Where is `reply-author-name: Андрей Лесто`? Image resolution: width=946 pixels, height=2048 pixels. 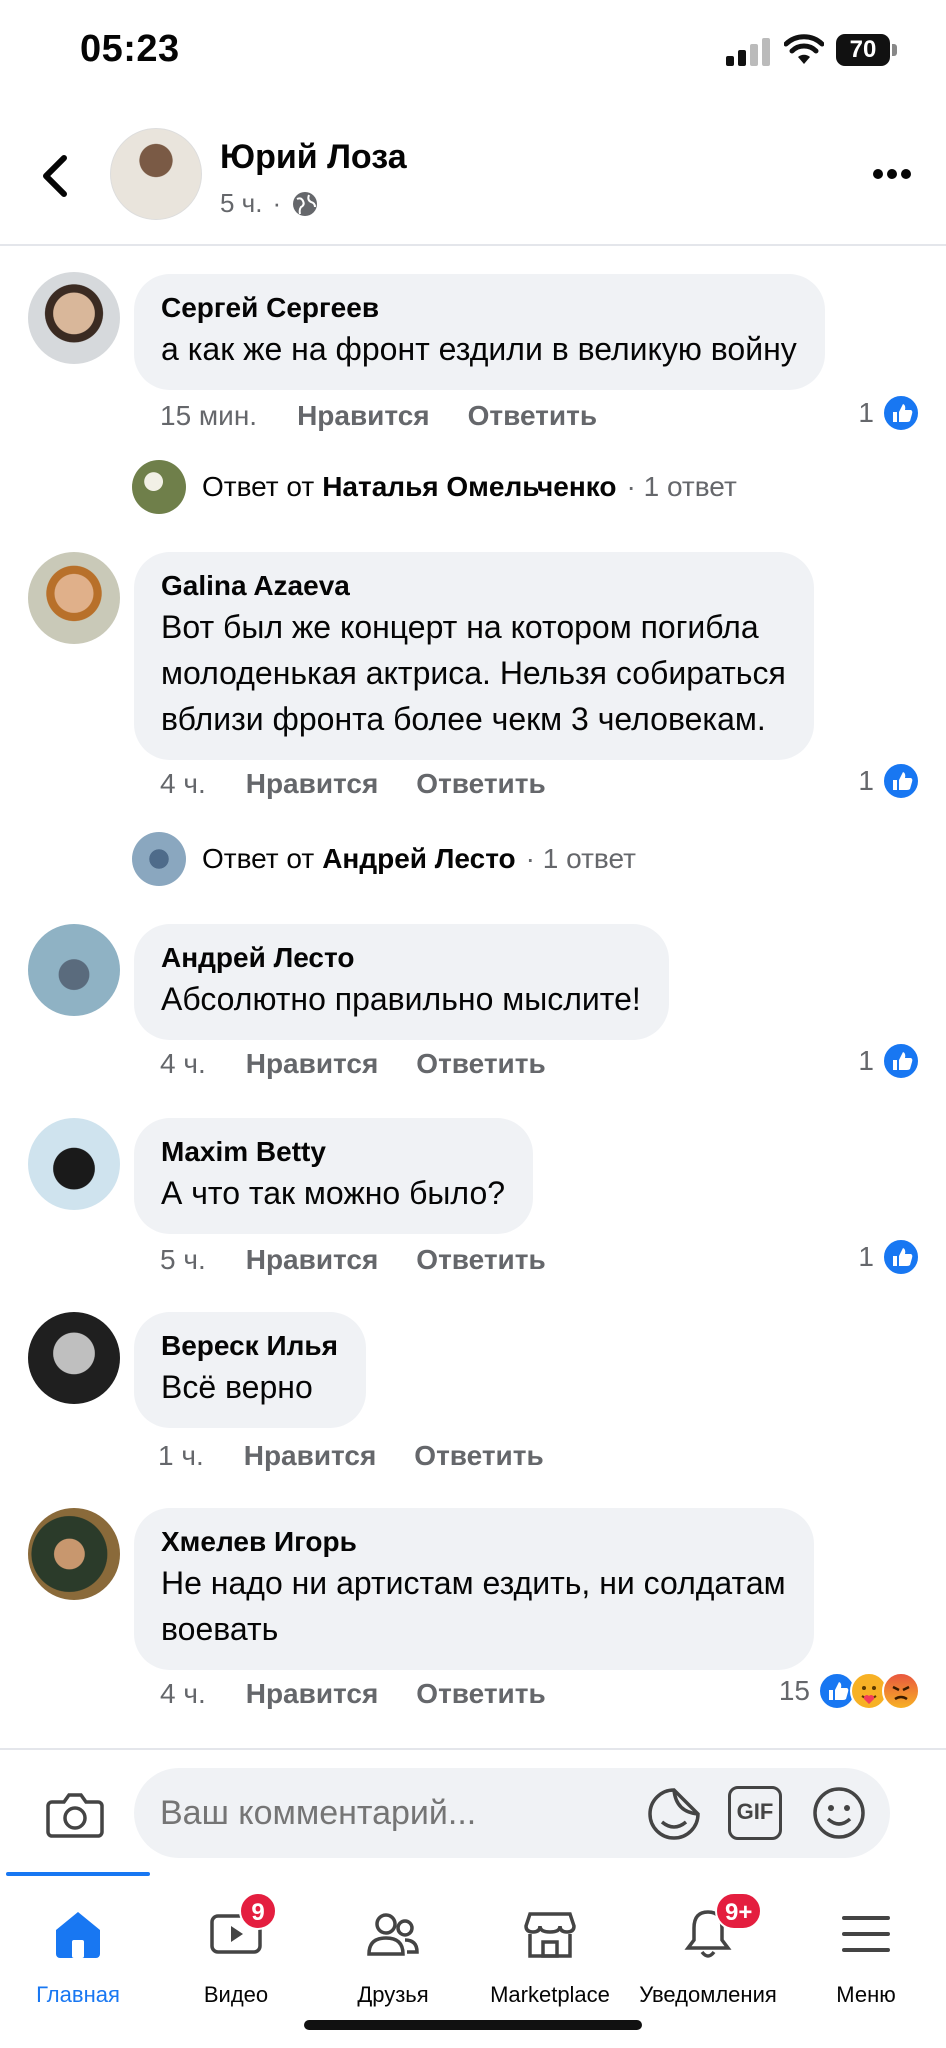
reply-author-name: Андрей Лесто is located at coordinates (419, 858).